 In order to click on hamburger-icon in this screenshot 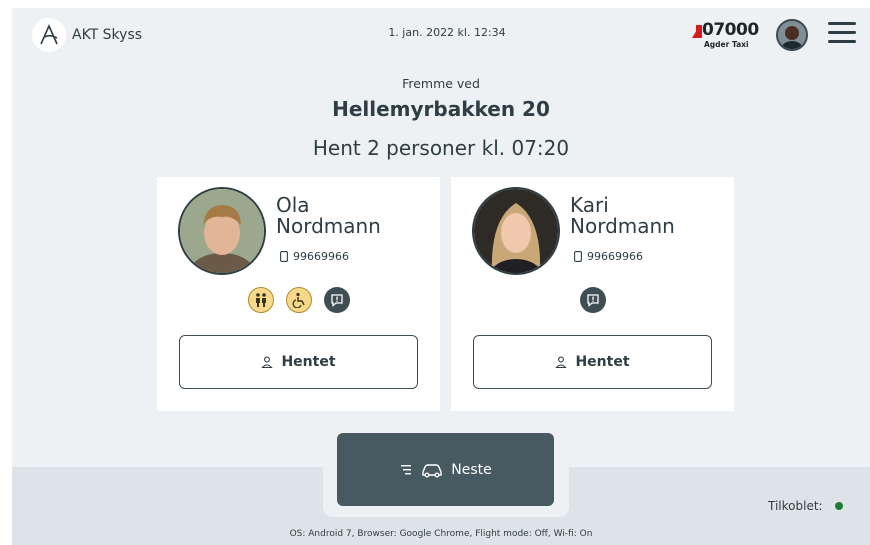, I will do `click(842, 23)`.